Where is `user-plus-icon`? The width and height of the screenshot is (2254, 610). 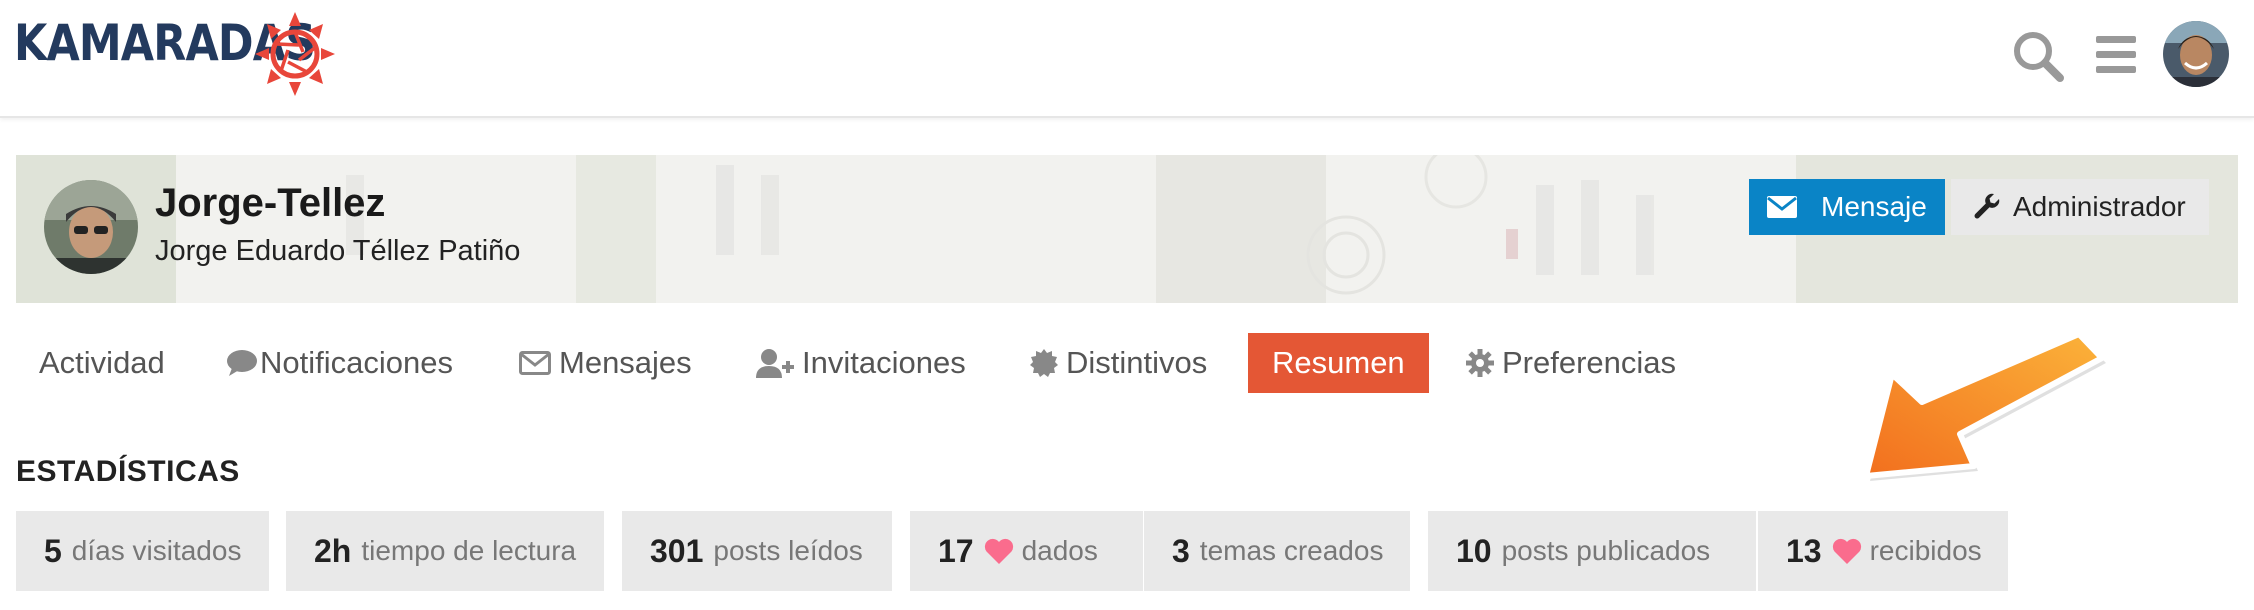
user-plus-icon is located at coordinates (775, 363).